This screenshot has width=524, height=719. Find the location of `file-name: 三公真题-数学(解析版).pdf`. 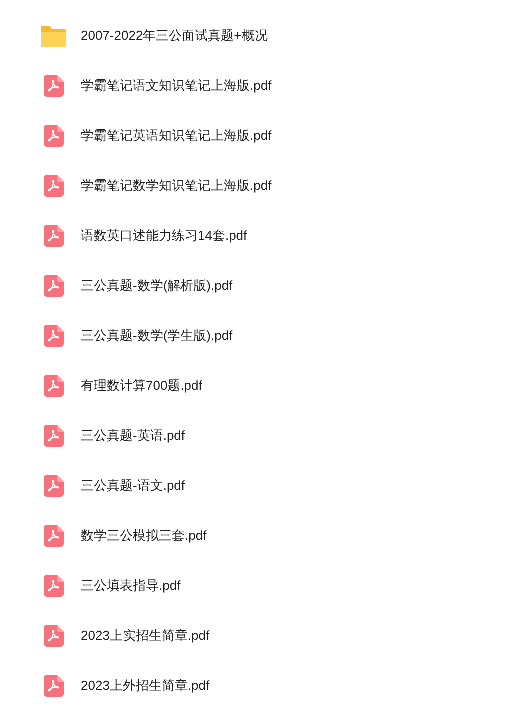

file-name: 三公真题-数学(解析版).pdf is located at coordinates (157, 286).